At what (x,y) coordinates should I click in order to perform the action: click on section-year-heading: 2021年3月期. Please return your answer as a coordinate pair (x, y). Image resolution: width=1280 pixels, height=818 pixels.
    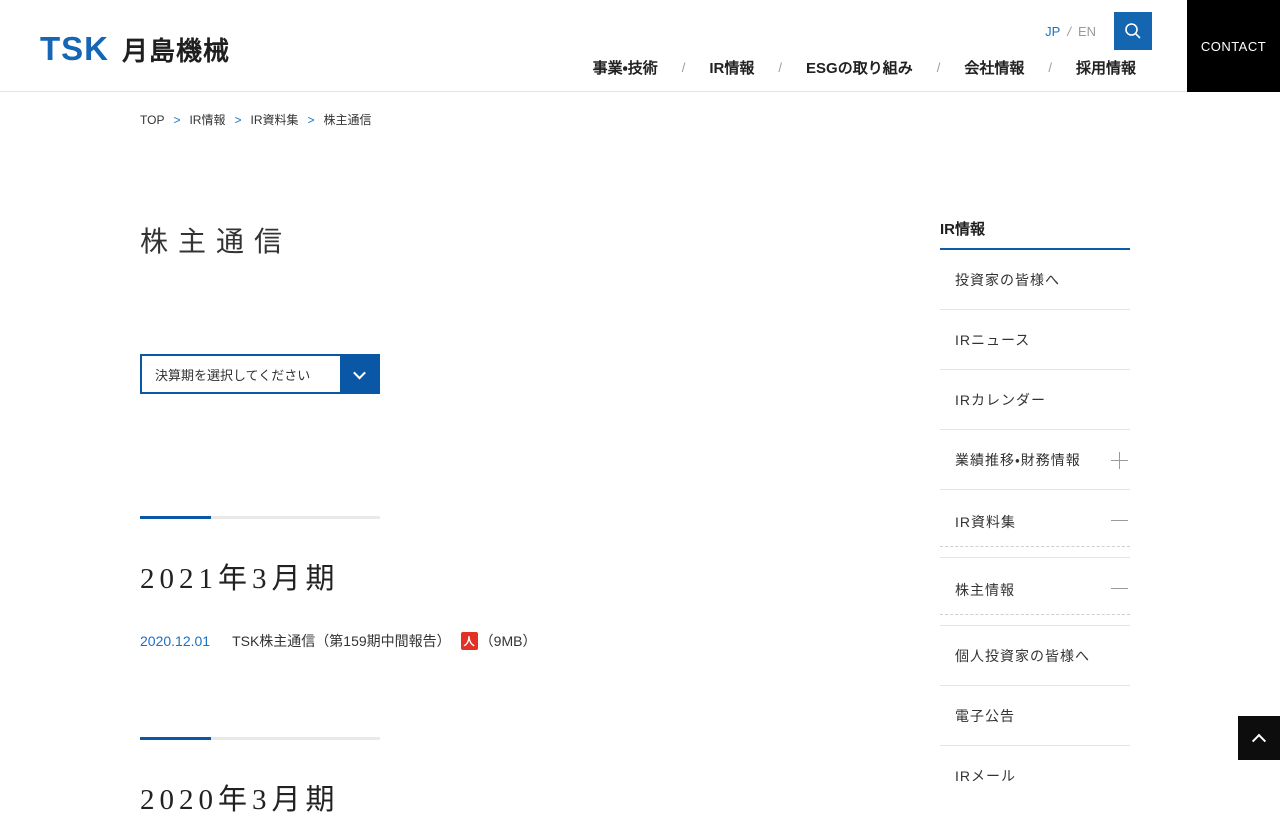
    Looking at the image, I should click on (240, 579).